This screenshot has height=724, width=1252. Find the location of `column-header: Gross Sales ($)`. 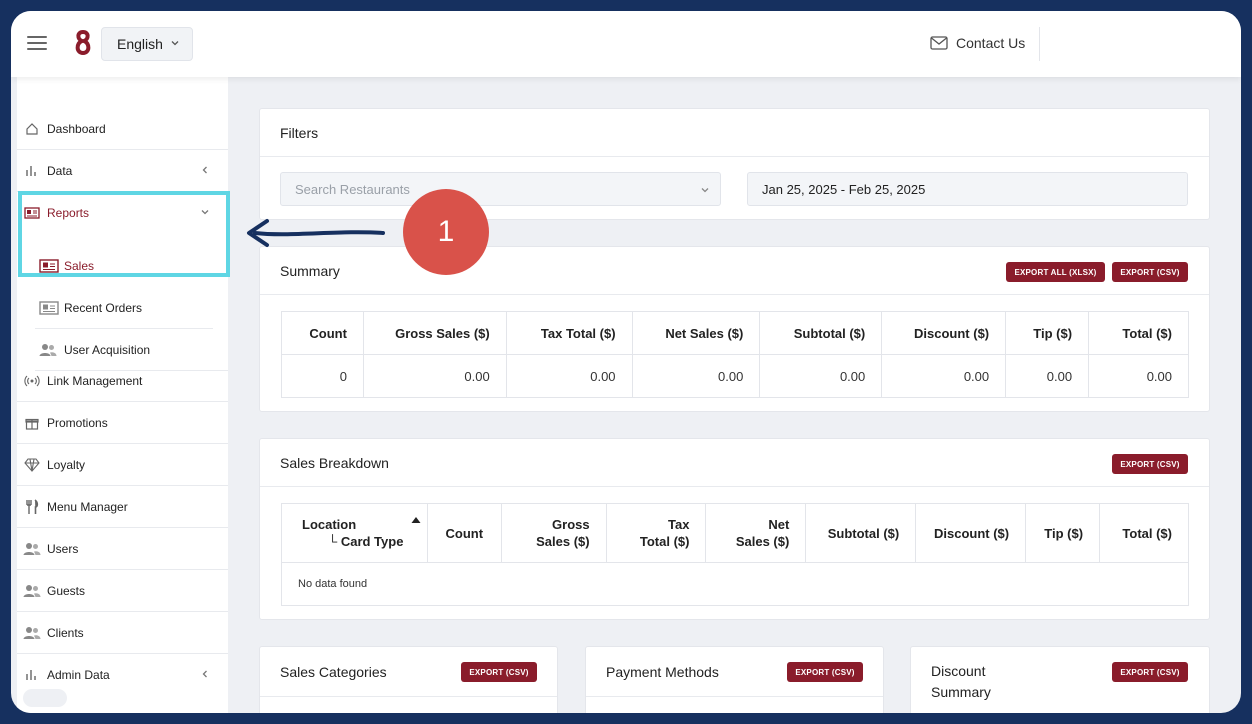

column-header: Gross Sales ($) is located at coordinates (434, 333).